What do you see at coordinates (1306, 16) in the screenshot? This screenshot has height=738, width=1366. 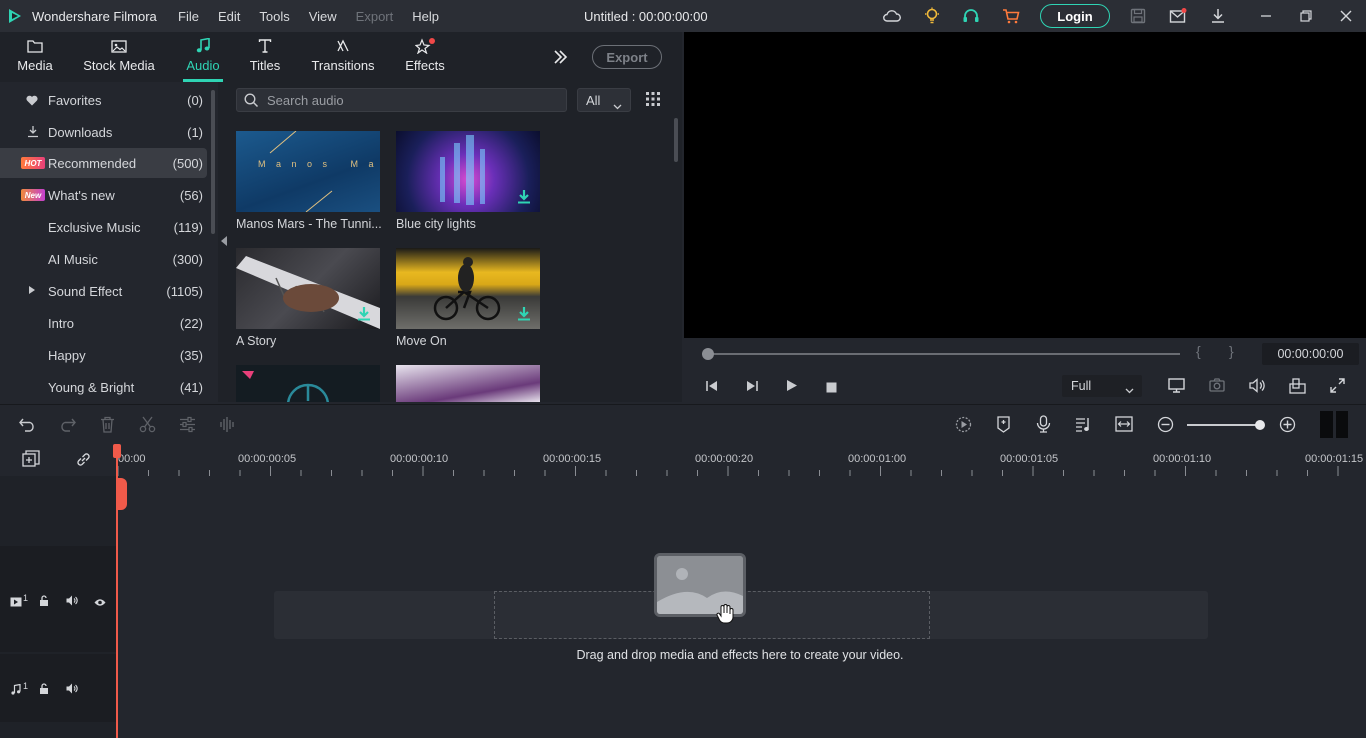 I see `restore-icon` at bounding box center [1306, 16].